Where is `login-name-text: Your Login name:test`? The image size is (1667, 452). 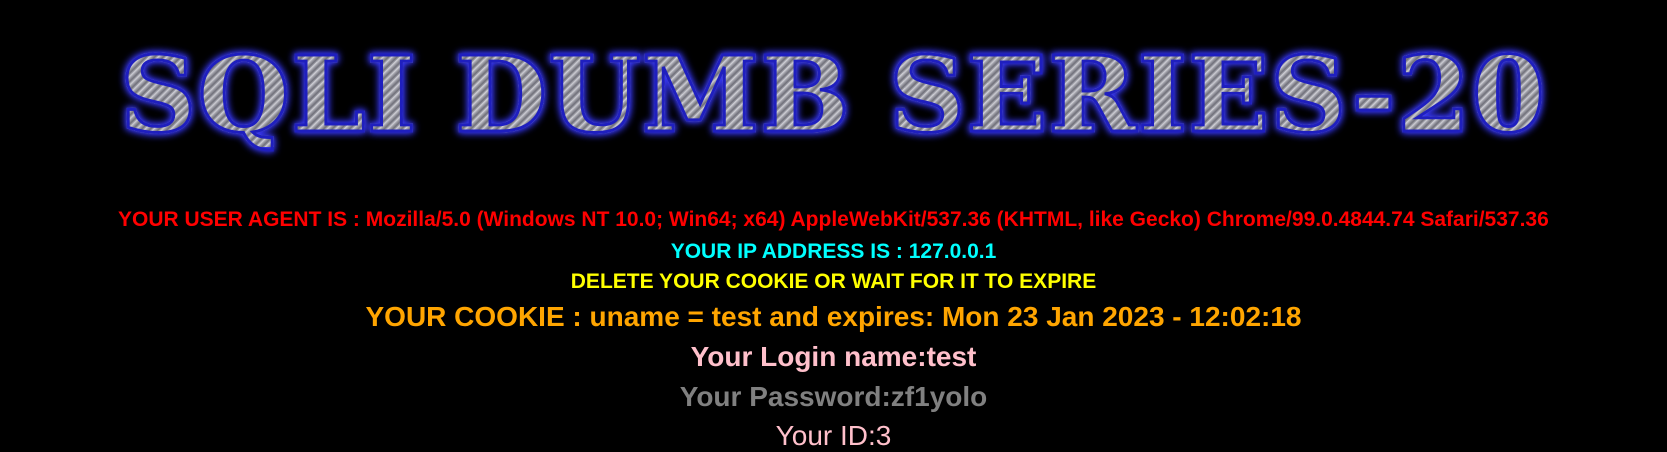
login-name-text: Your Login name:test is located at coordinates (833, 356).